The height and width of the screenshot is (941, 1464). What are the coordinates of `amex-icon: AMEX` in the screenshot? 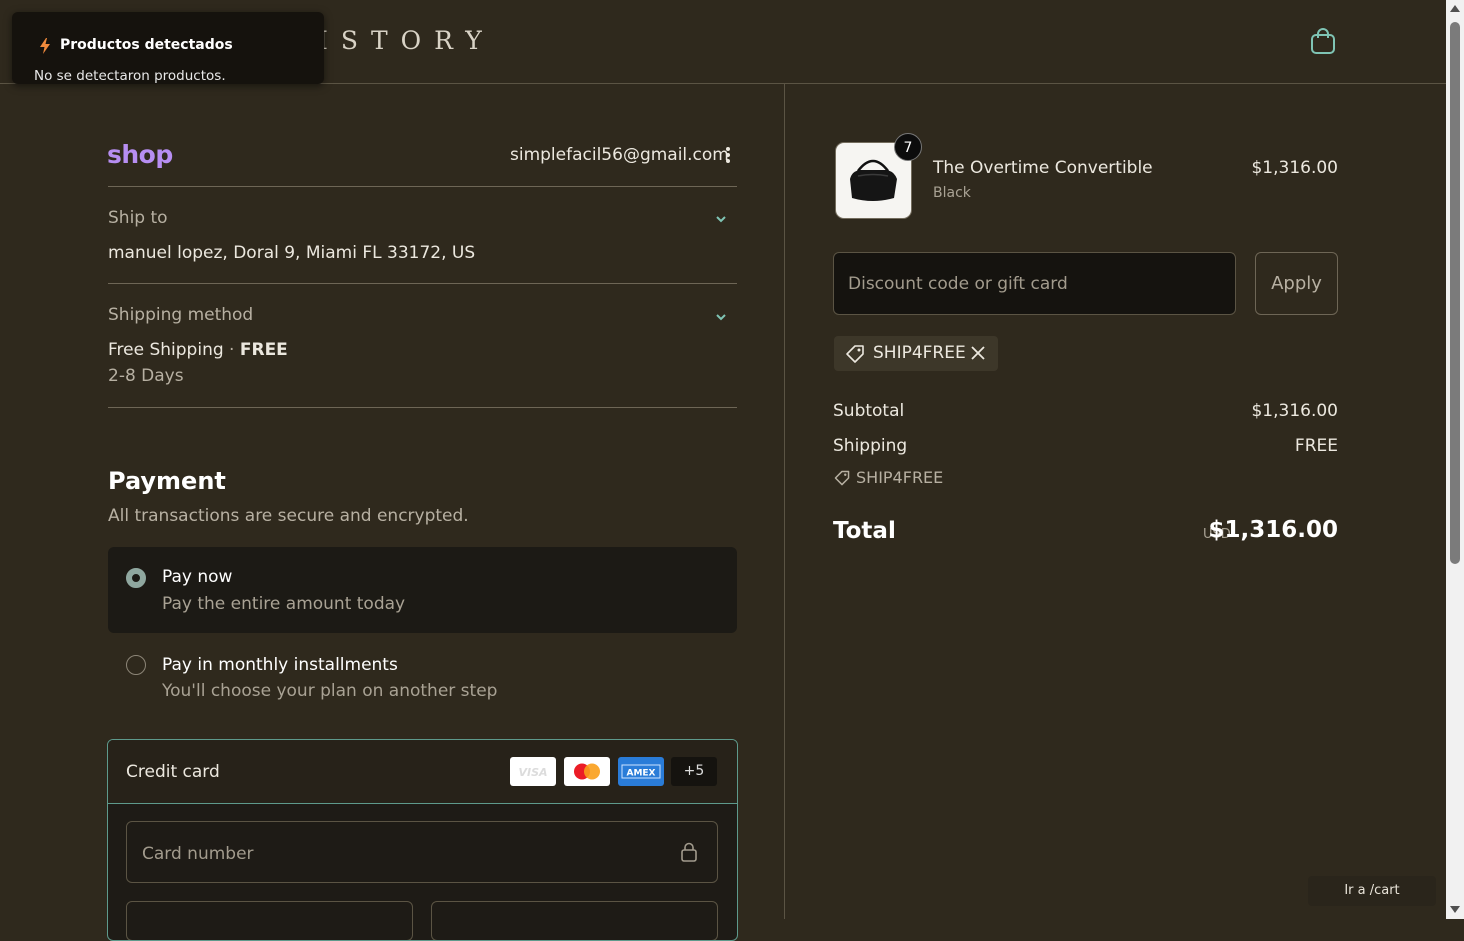 It's located at (641, 771).